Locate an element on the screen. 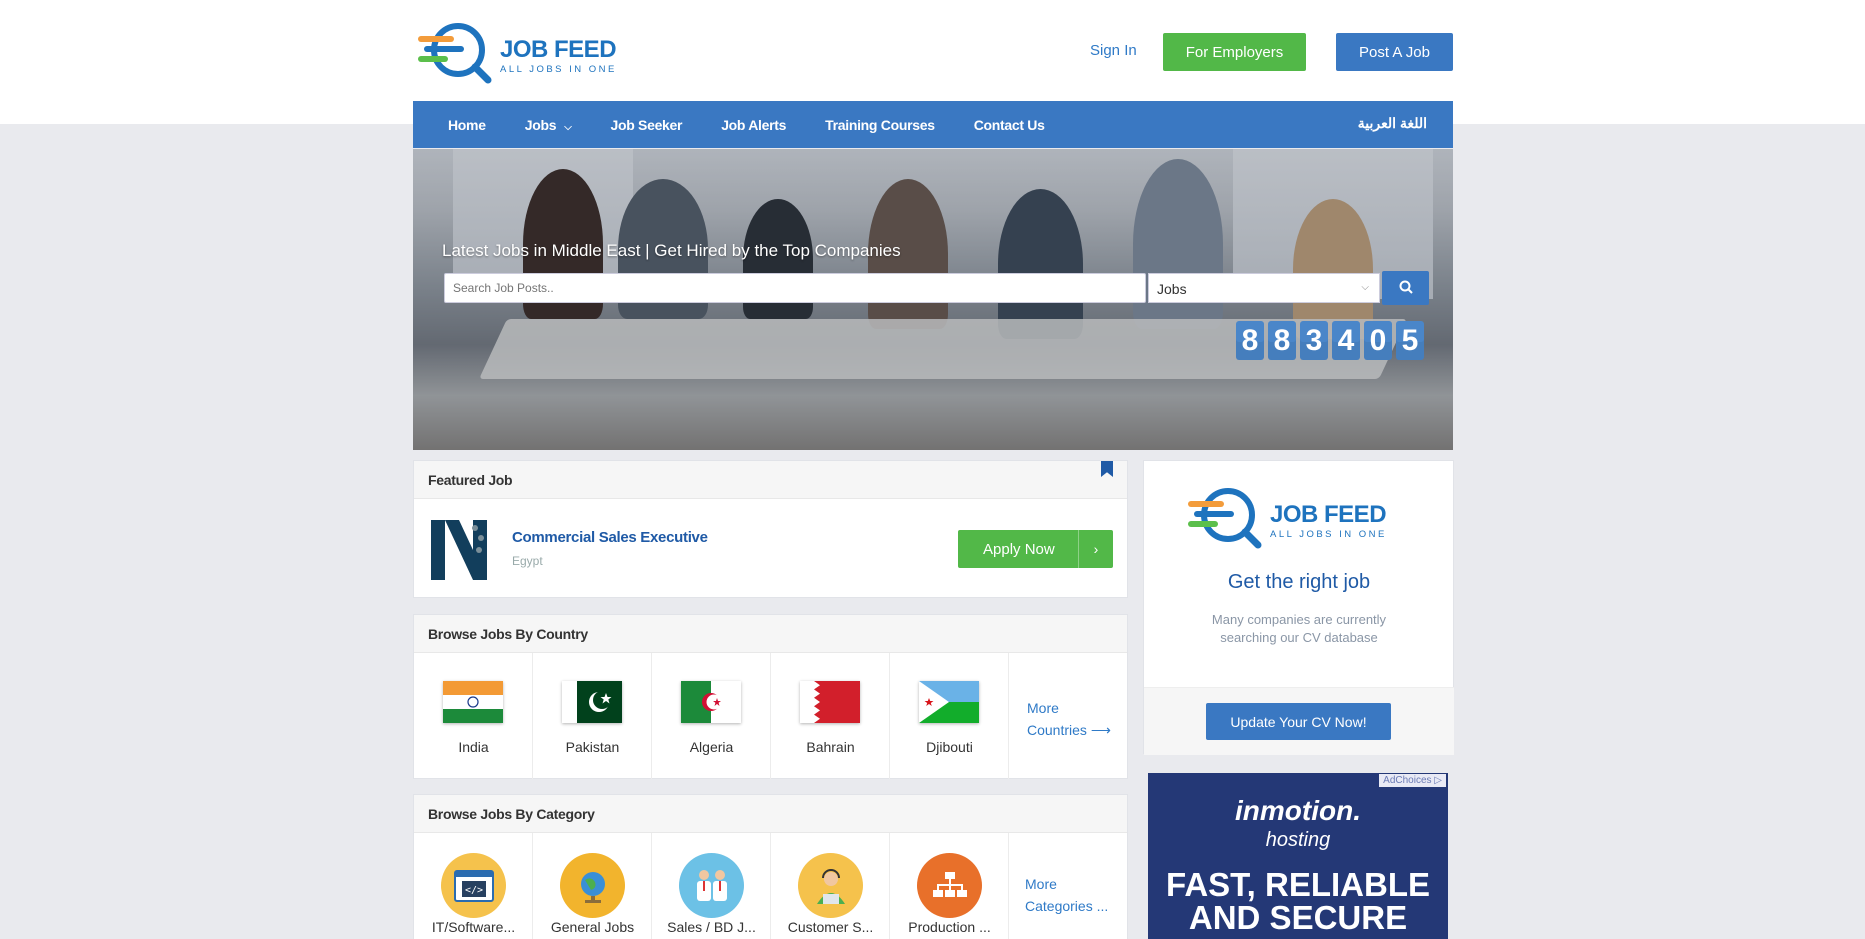 This screenshot has width=1865, height=939. sign-in-link: Sign In is located at coordinates (1113, 50).